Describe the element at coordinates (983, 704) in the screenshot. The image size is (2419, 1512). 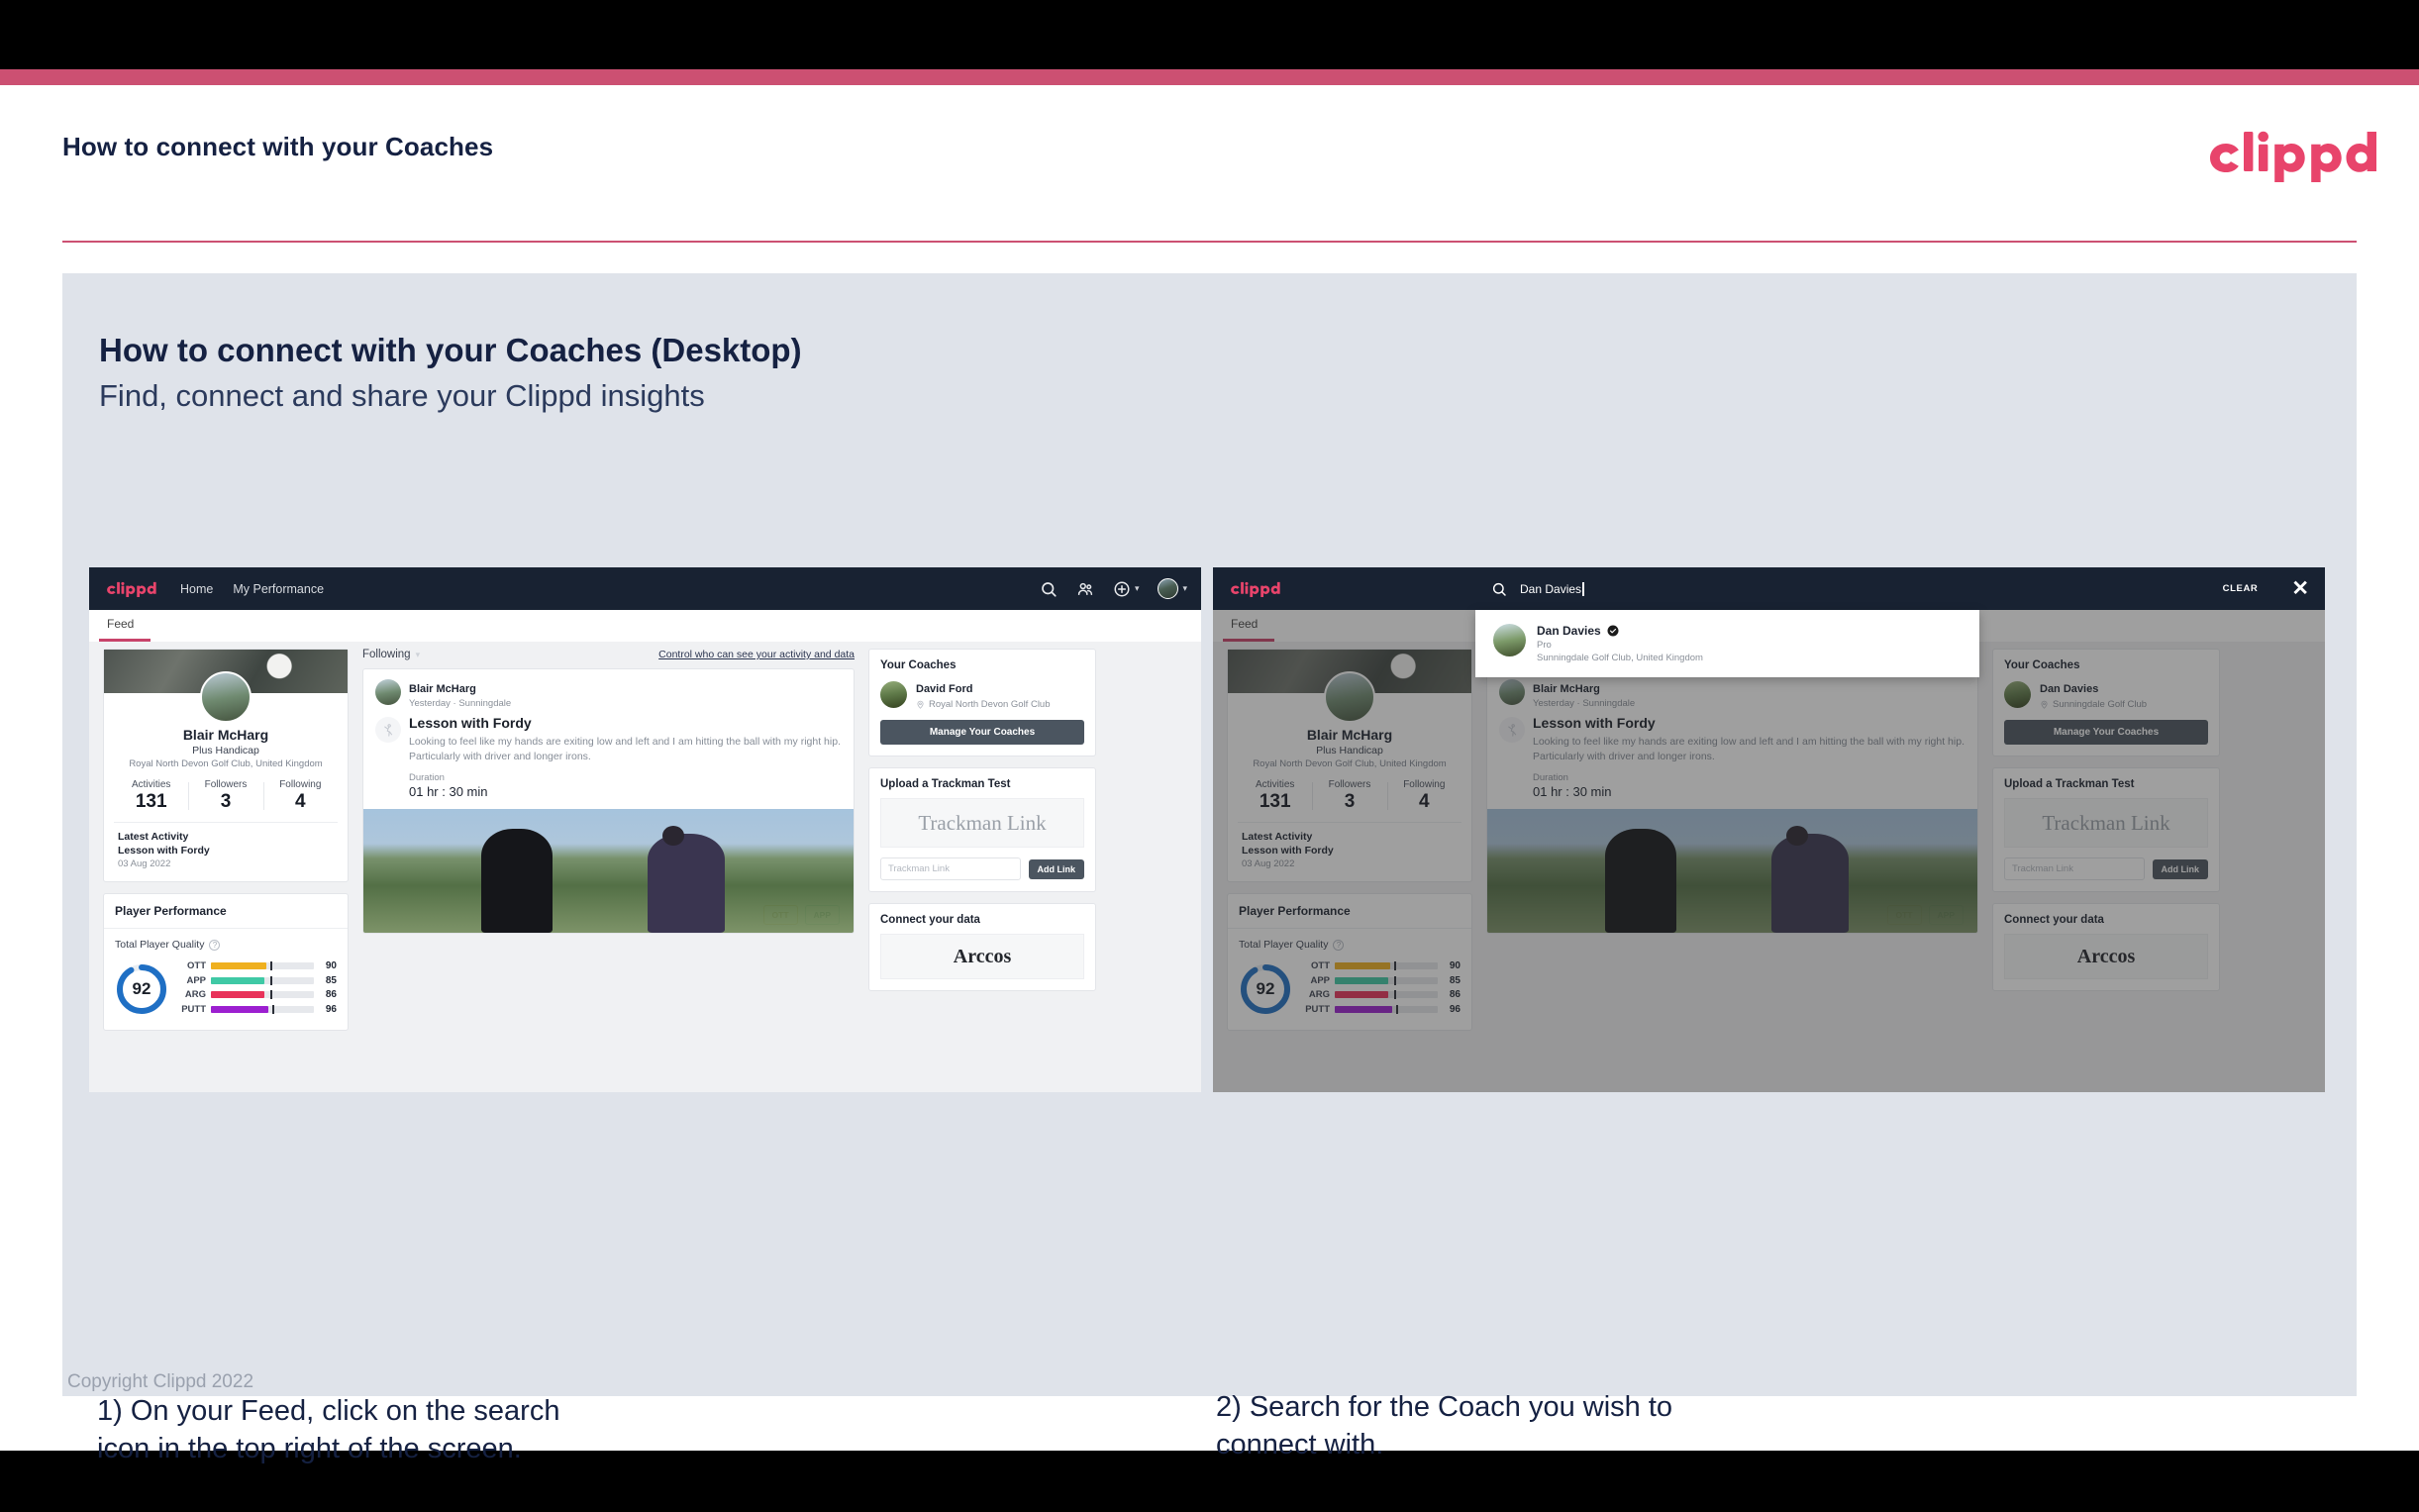
I see `coach-club: Royal North Devon Golf Club` at that location.